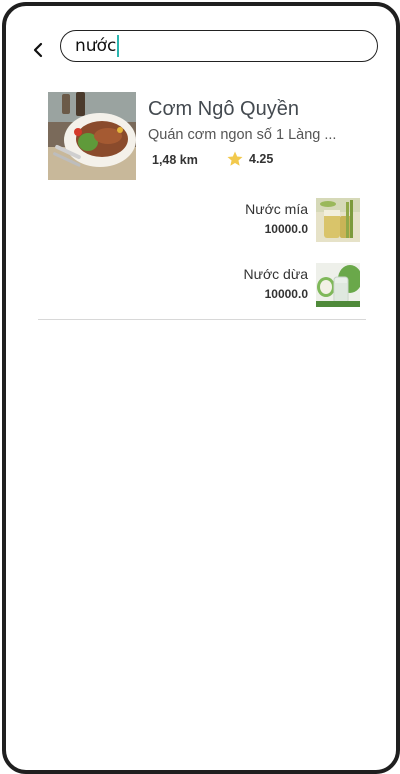 This screenshot has height=774, width=400. I want to click on rating-value: 4.25, so click(261, 159).